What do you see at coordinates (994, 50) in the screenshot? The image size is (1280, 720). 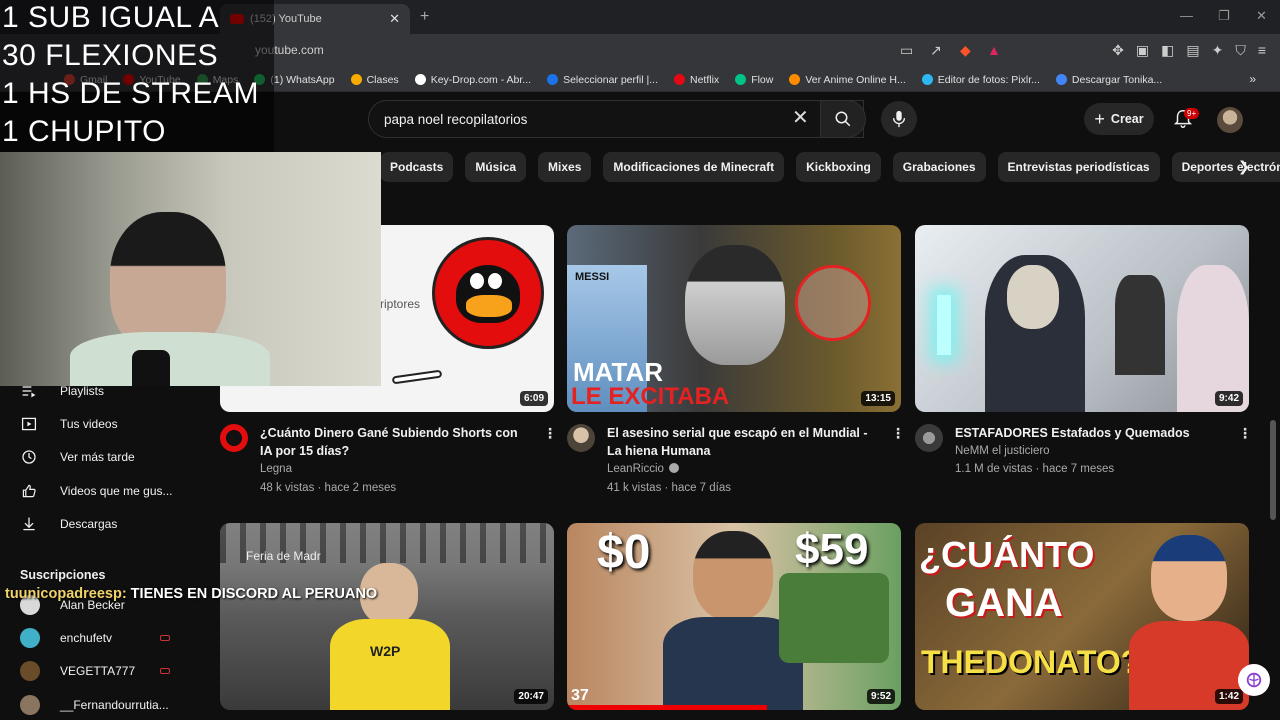 I see `brave-rewards-icon: ▲` at bounding box center [994, 50].